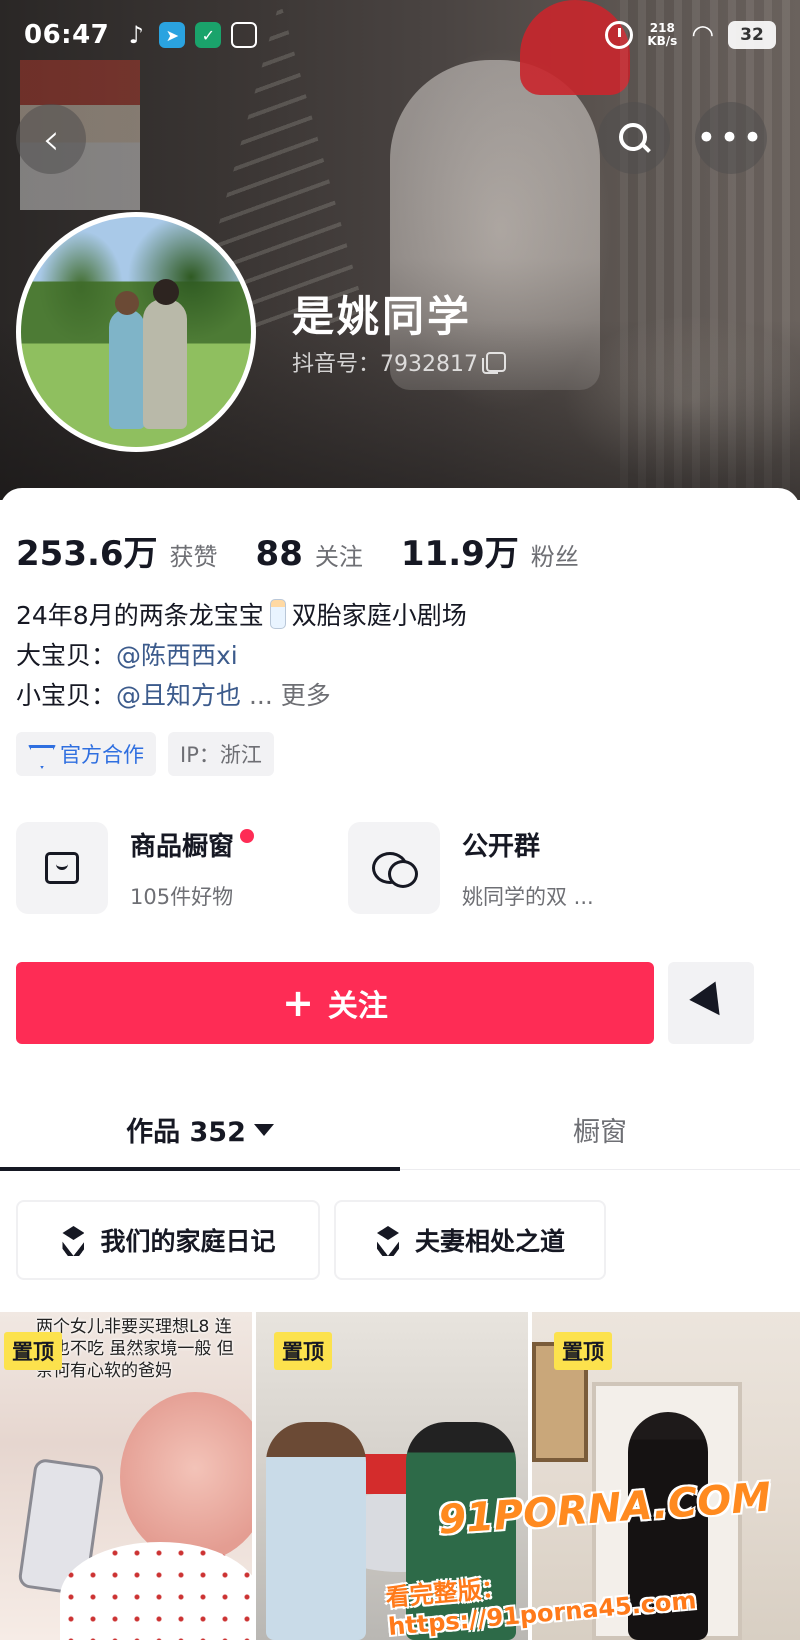  I want to click on stat-likes: 253.6万 获赞, so click(117, 550).